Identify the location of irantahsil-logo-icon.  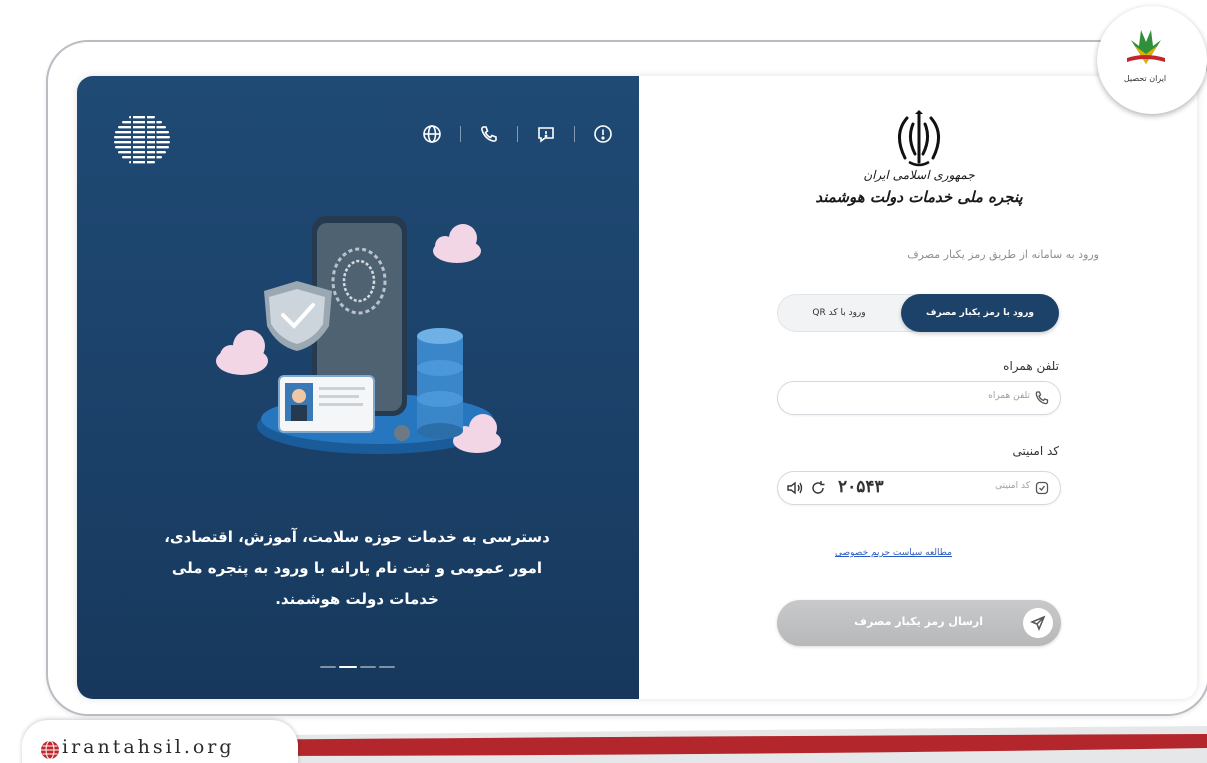
(1146, 47).